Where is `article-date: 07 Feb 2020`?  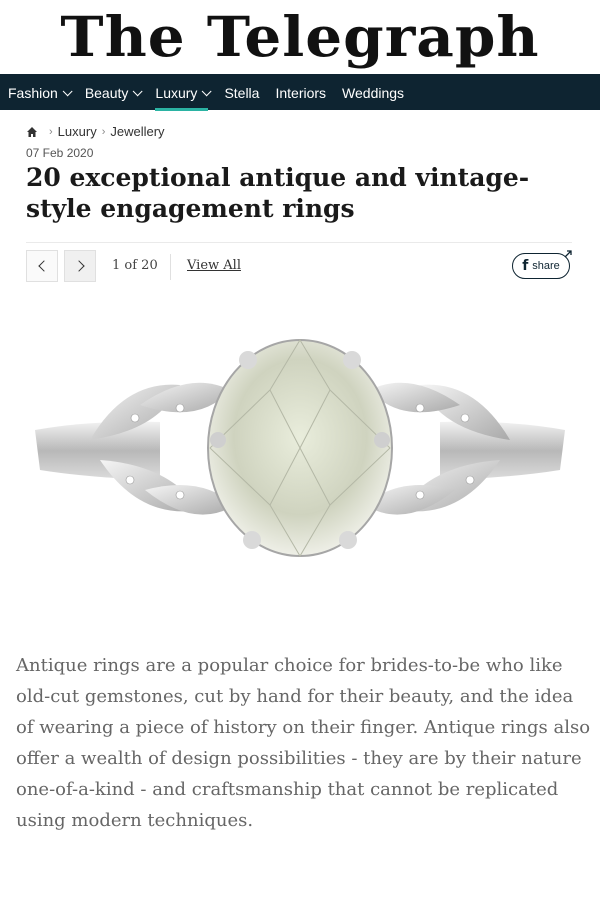
article-date: 07 Feb 2020 is located at coordinates (60, 153).